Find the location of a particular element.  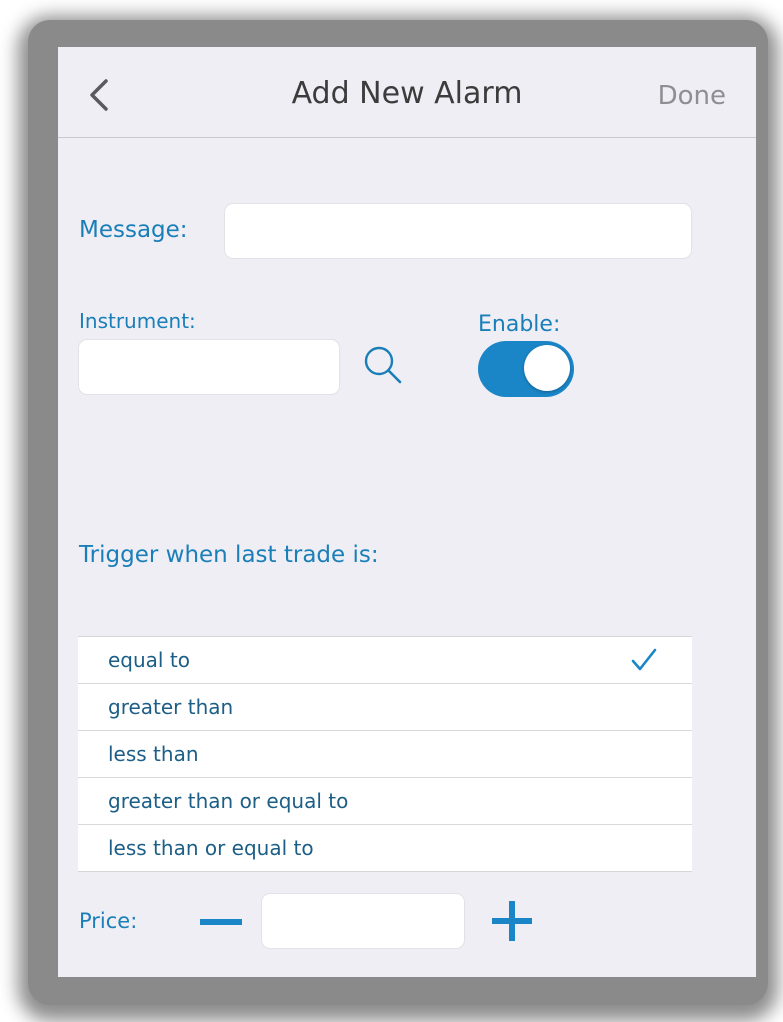

minus-icon is located at coordinates (221, 922).